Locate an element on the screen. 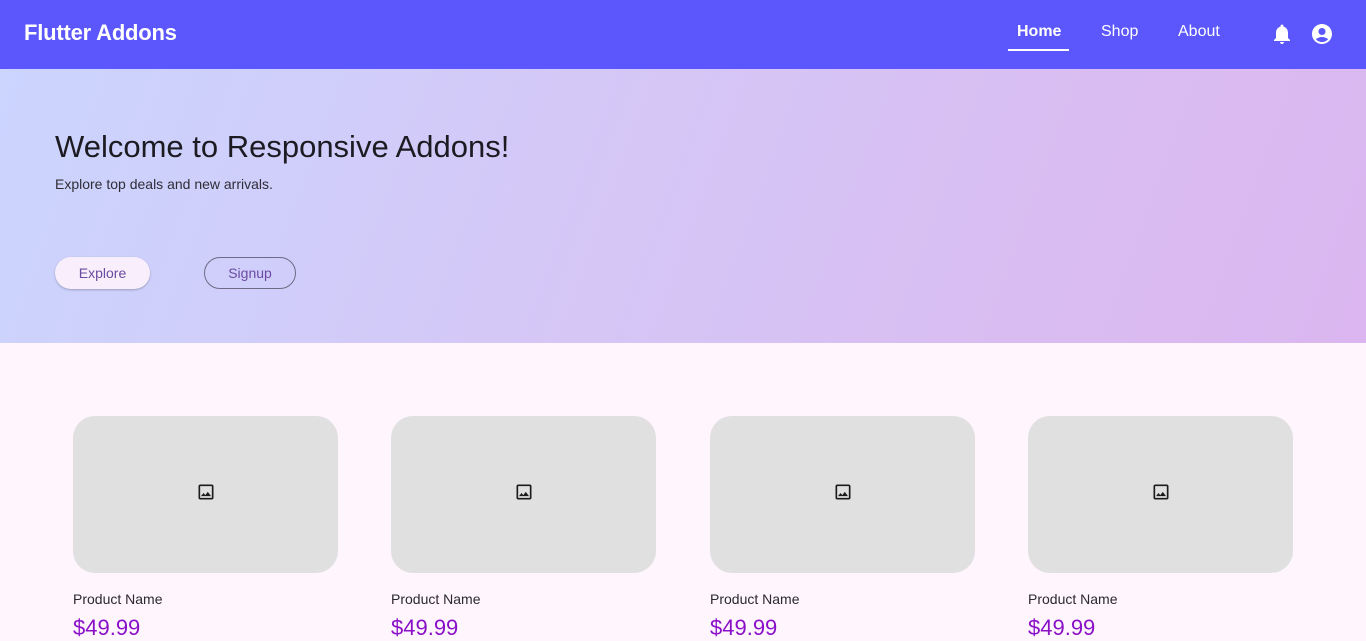 The width and height of the screenshot is (1366, 641). signup-button: Signup is located at coordinates (250, 273).